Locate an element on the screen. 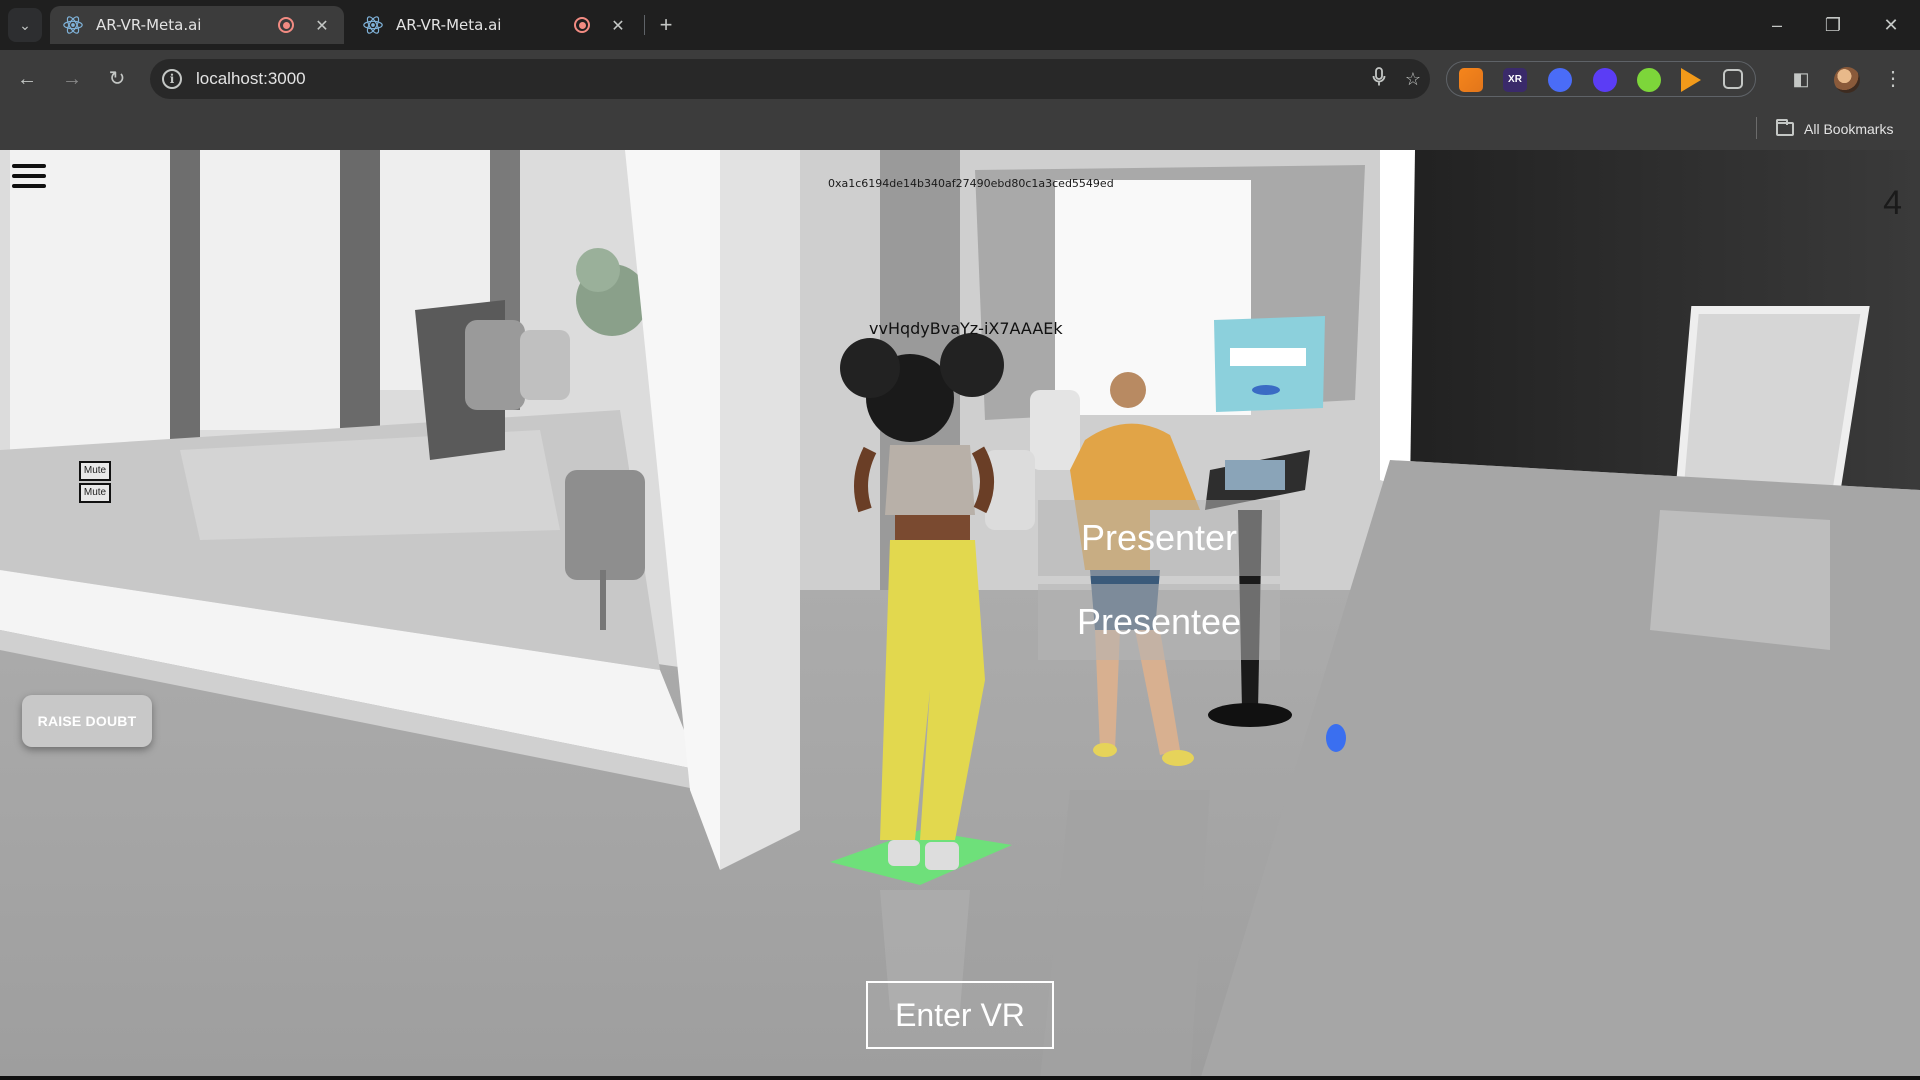 This screenshot has height=1080, width=1920. tab-search-button: ⌄ is located at coordinates (25, 25).